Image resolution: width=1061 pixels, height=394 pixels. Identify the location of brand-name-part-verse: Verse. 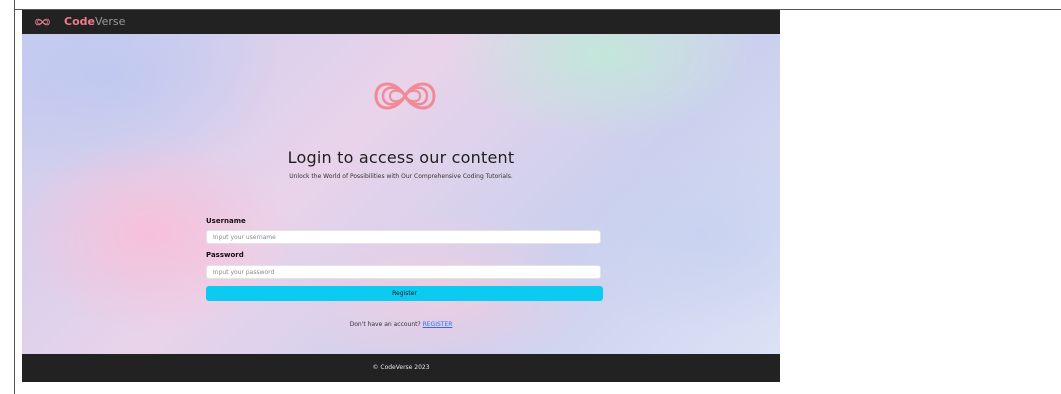
(110, 21).